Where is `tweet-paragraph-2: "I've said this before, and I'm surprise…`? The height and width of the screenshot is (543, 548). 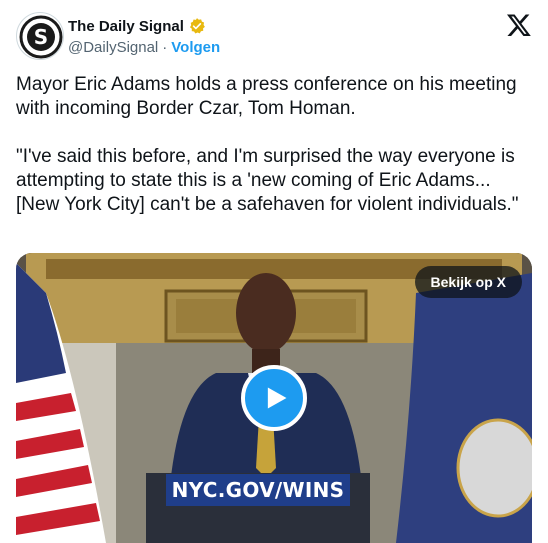
tweet-paragraph-2: "I've said this before, and I'm surprise… is located at coordinates (267, 180).